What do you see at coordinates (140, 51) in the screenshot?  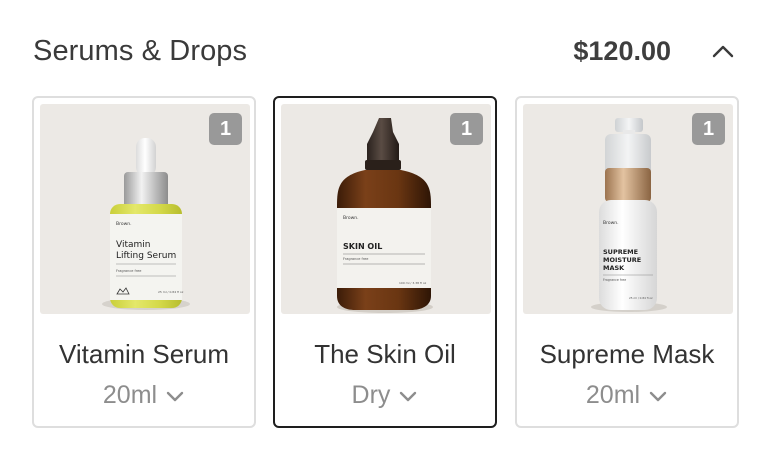 I see `section-title: Serums & Drops` at bounding box center [140, 51].